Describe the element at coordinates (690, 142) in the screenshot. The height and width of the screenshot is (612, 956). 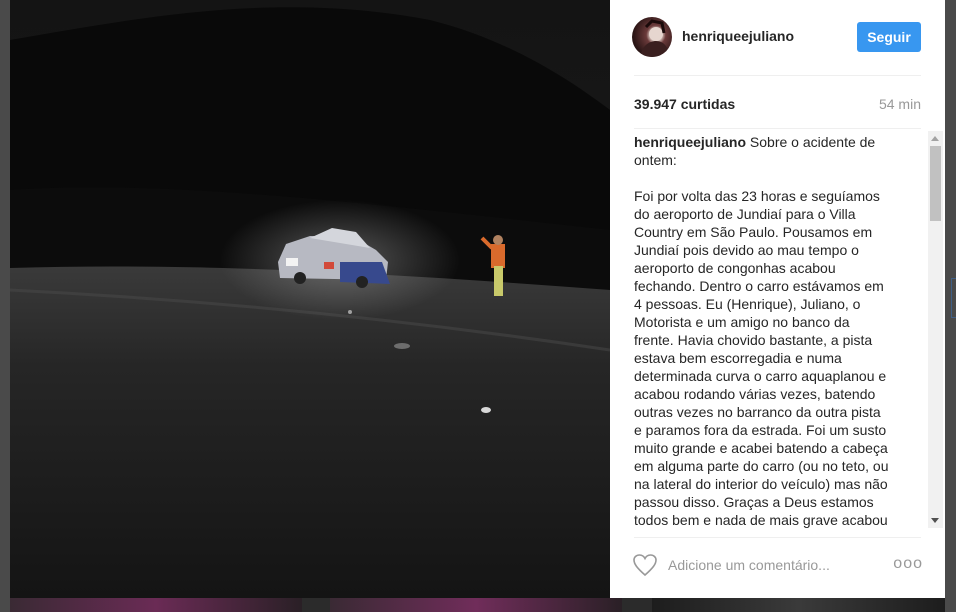
I see `caption-author-link: henriqueejuliano` at that location.